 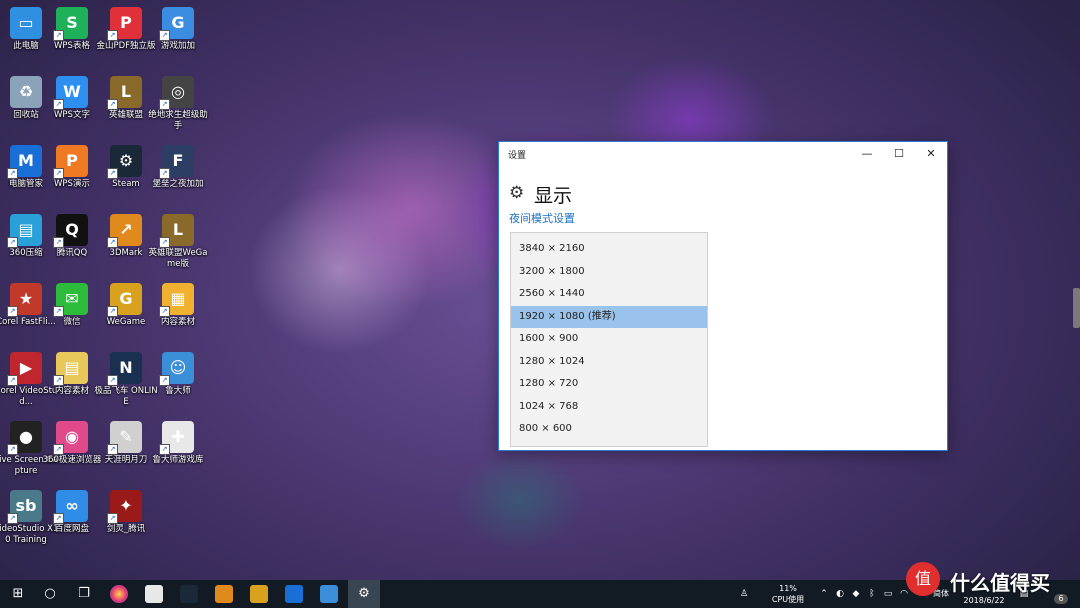 What do you see at coordinates (840, 594) in the screenshot?
I see `tray-app-icon: ◐` at bounding box center [840, 594].